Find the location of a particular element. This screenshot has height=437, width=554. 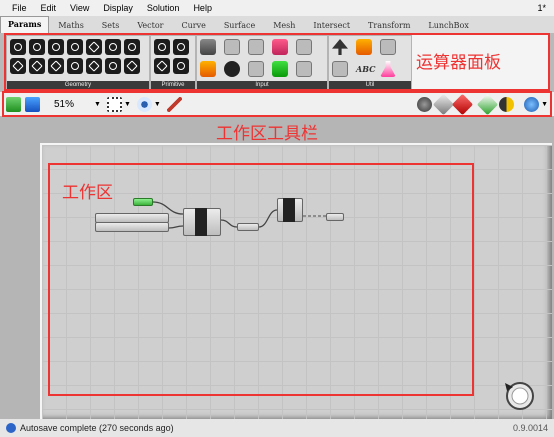

menu-bar: File Edit View Display Solution Help 1* is located at coordinates (277, 8).